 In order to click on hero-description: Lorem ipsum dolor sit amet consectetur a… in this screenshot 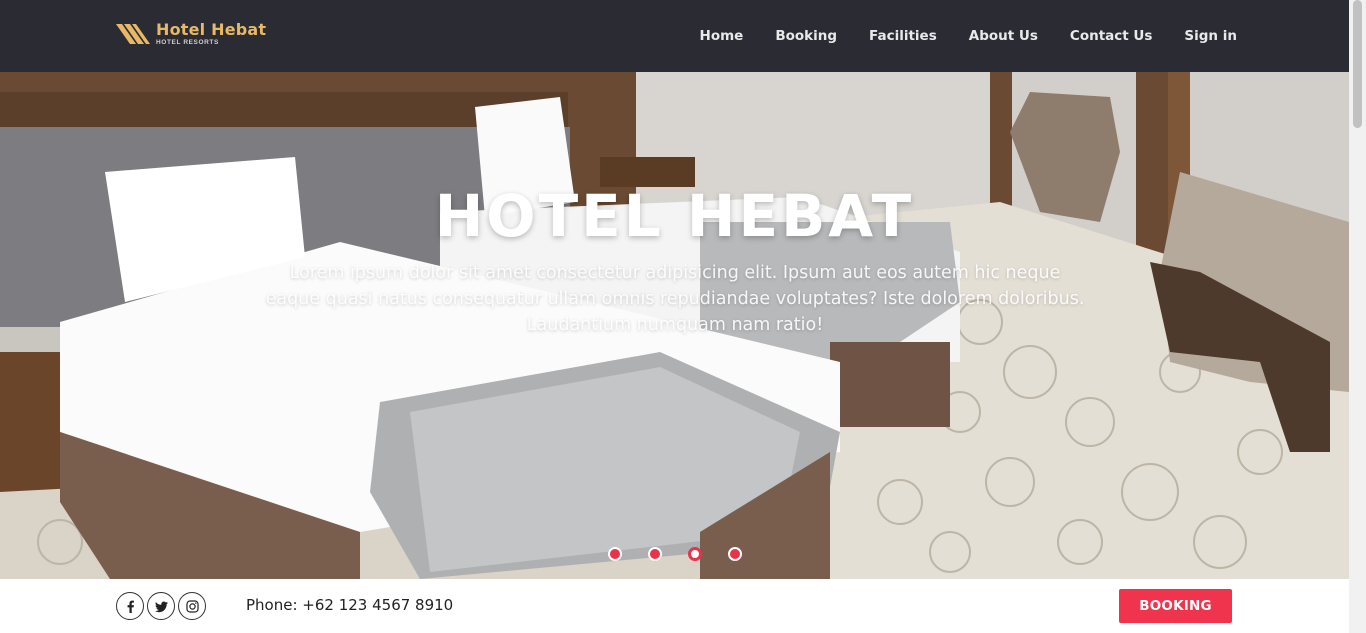, I will do `click(675, 299)`.